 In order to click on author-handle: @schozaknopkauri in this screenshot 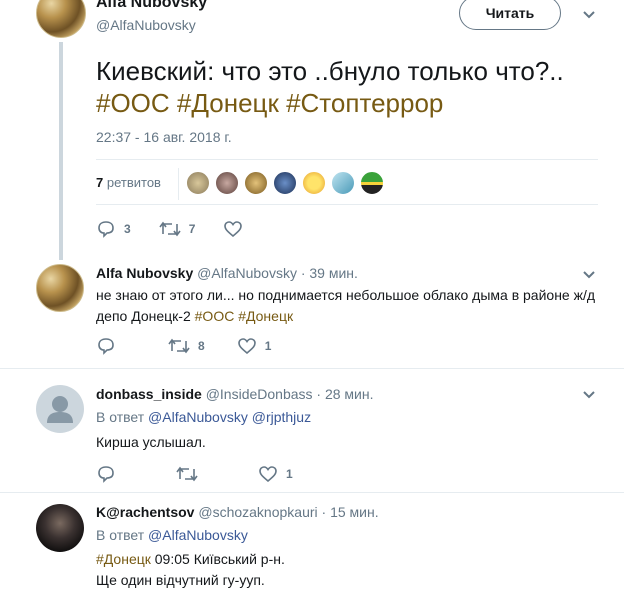, I will do `click(257, 512)`.